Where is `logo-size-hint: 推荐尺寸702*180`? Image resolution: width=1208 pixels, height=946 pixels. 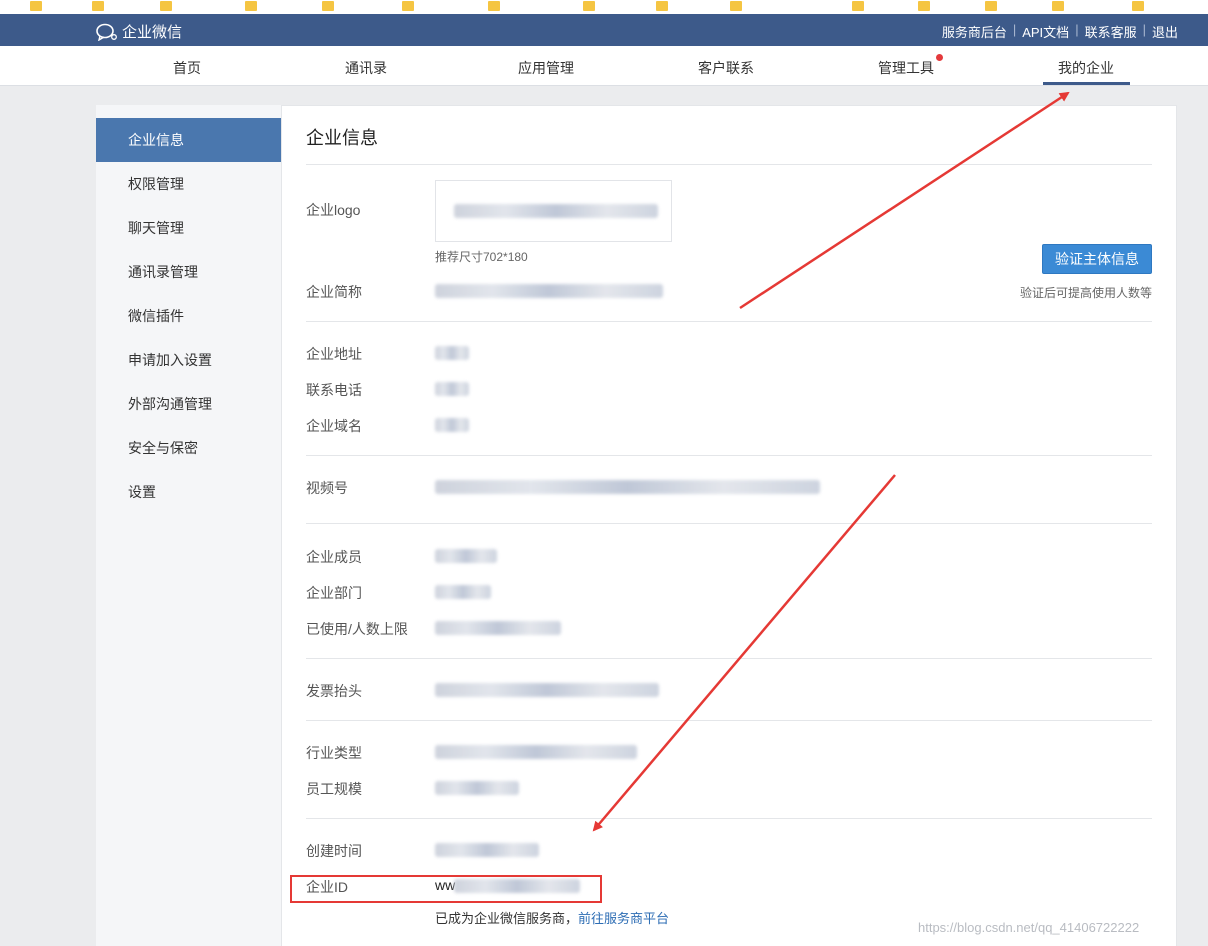
logo-size-hint: 推荐尺寸702*180 is located at coordinates (481, 257).